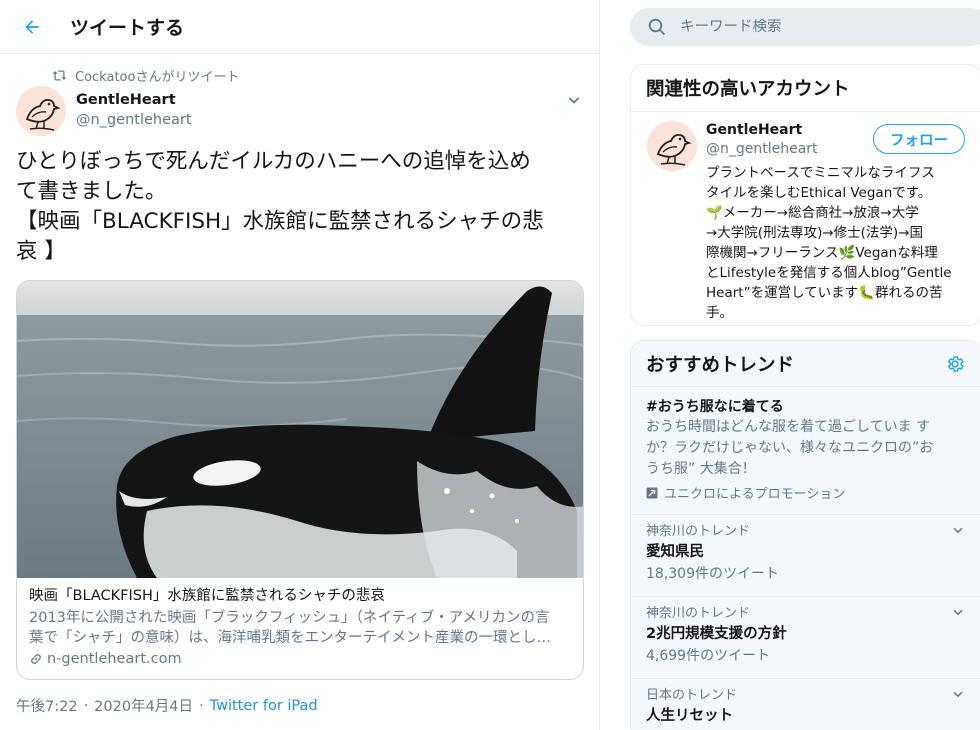 Image resolution: width=980 pixels, height=730 pixels. I want to click on top-bar: ツイートする, so click(299, 27).